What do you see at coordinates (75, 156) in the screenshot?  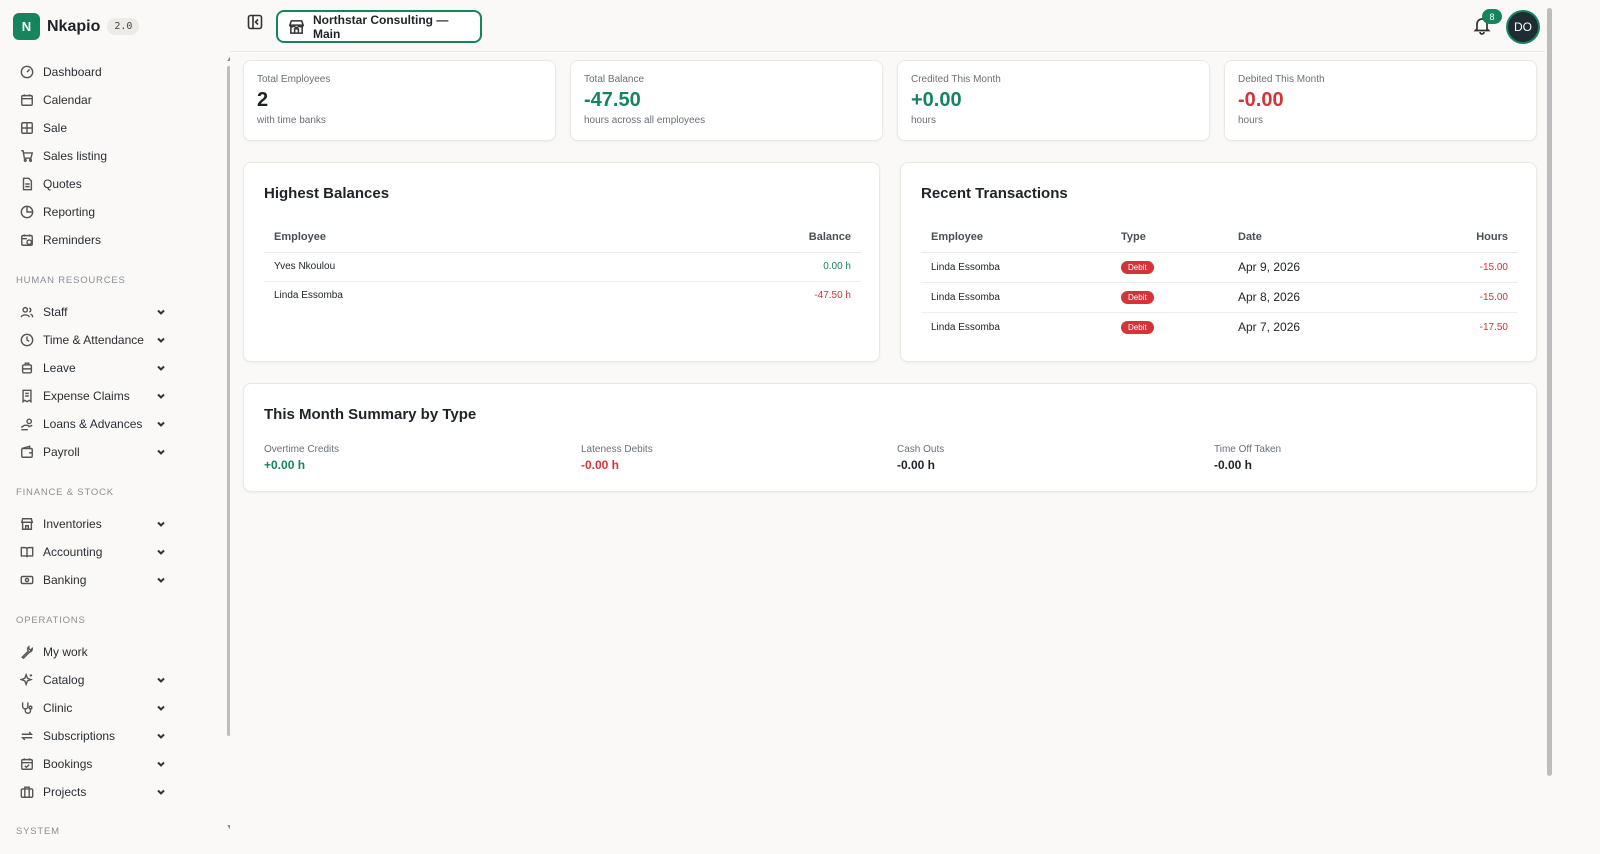 I see `sidebar-item-label: Sales listing` at bounding box center [75, 156].